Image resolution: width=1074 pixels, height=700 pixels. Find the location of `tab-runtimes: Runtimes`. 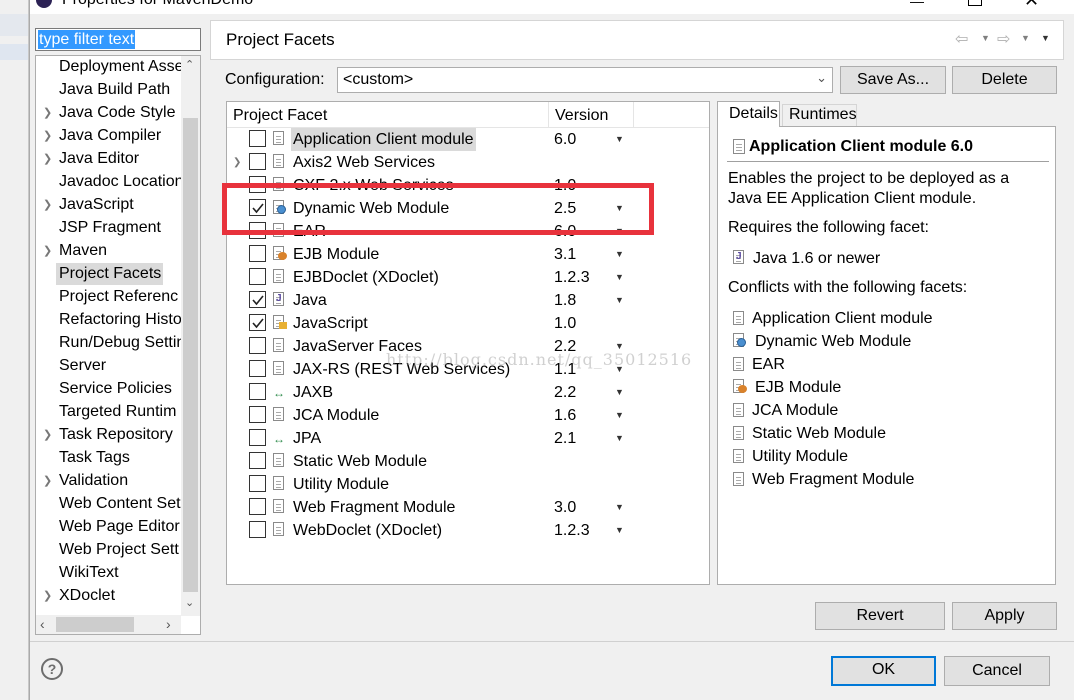

tab-runtimes: Runtimes is located at coordinates (819, 115).